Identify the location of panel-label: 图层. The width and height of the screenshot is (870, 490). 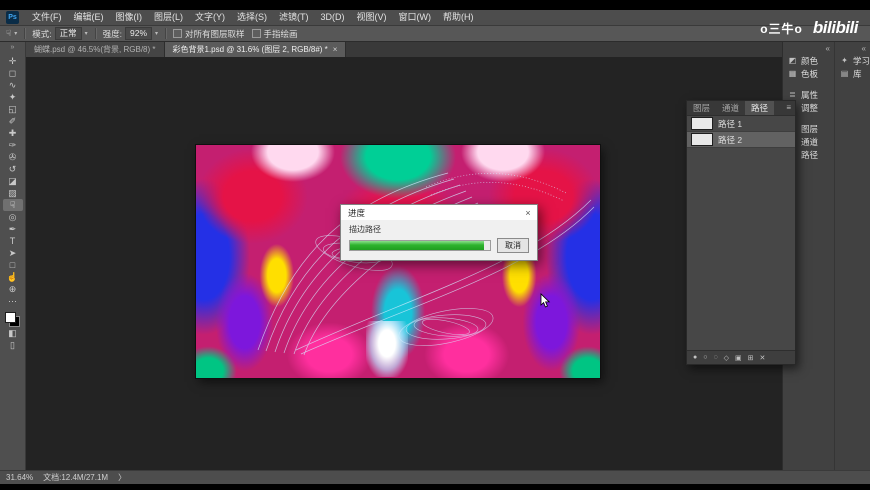
(810, 128).